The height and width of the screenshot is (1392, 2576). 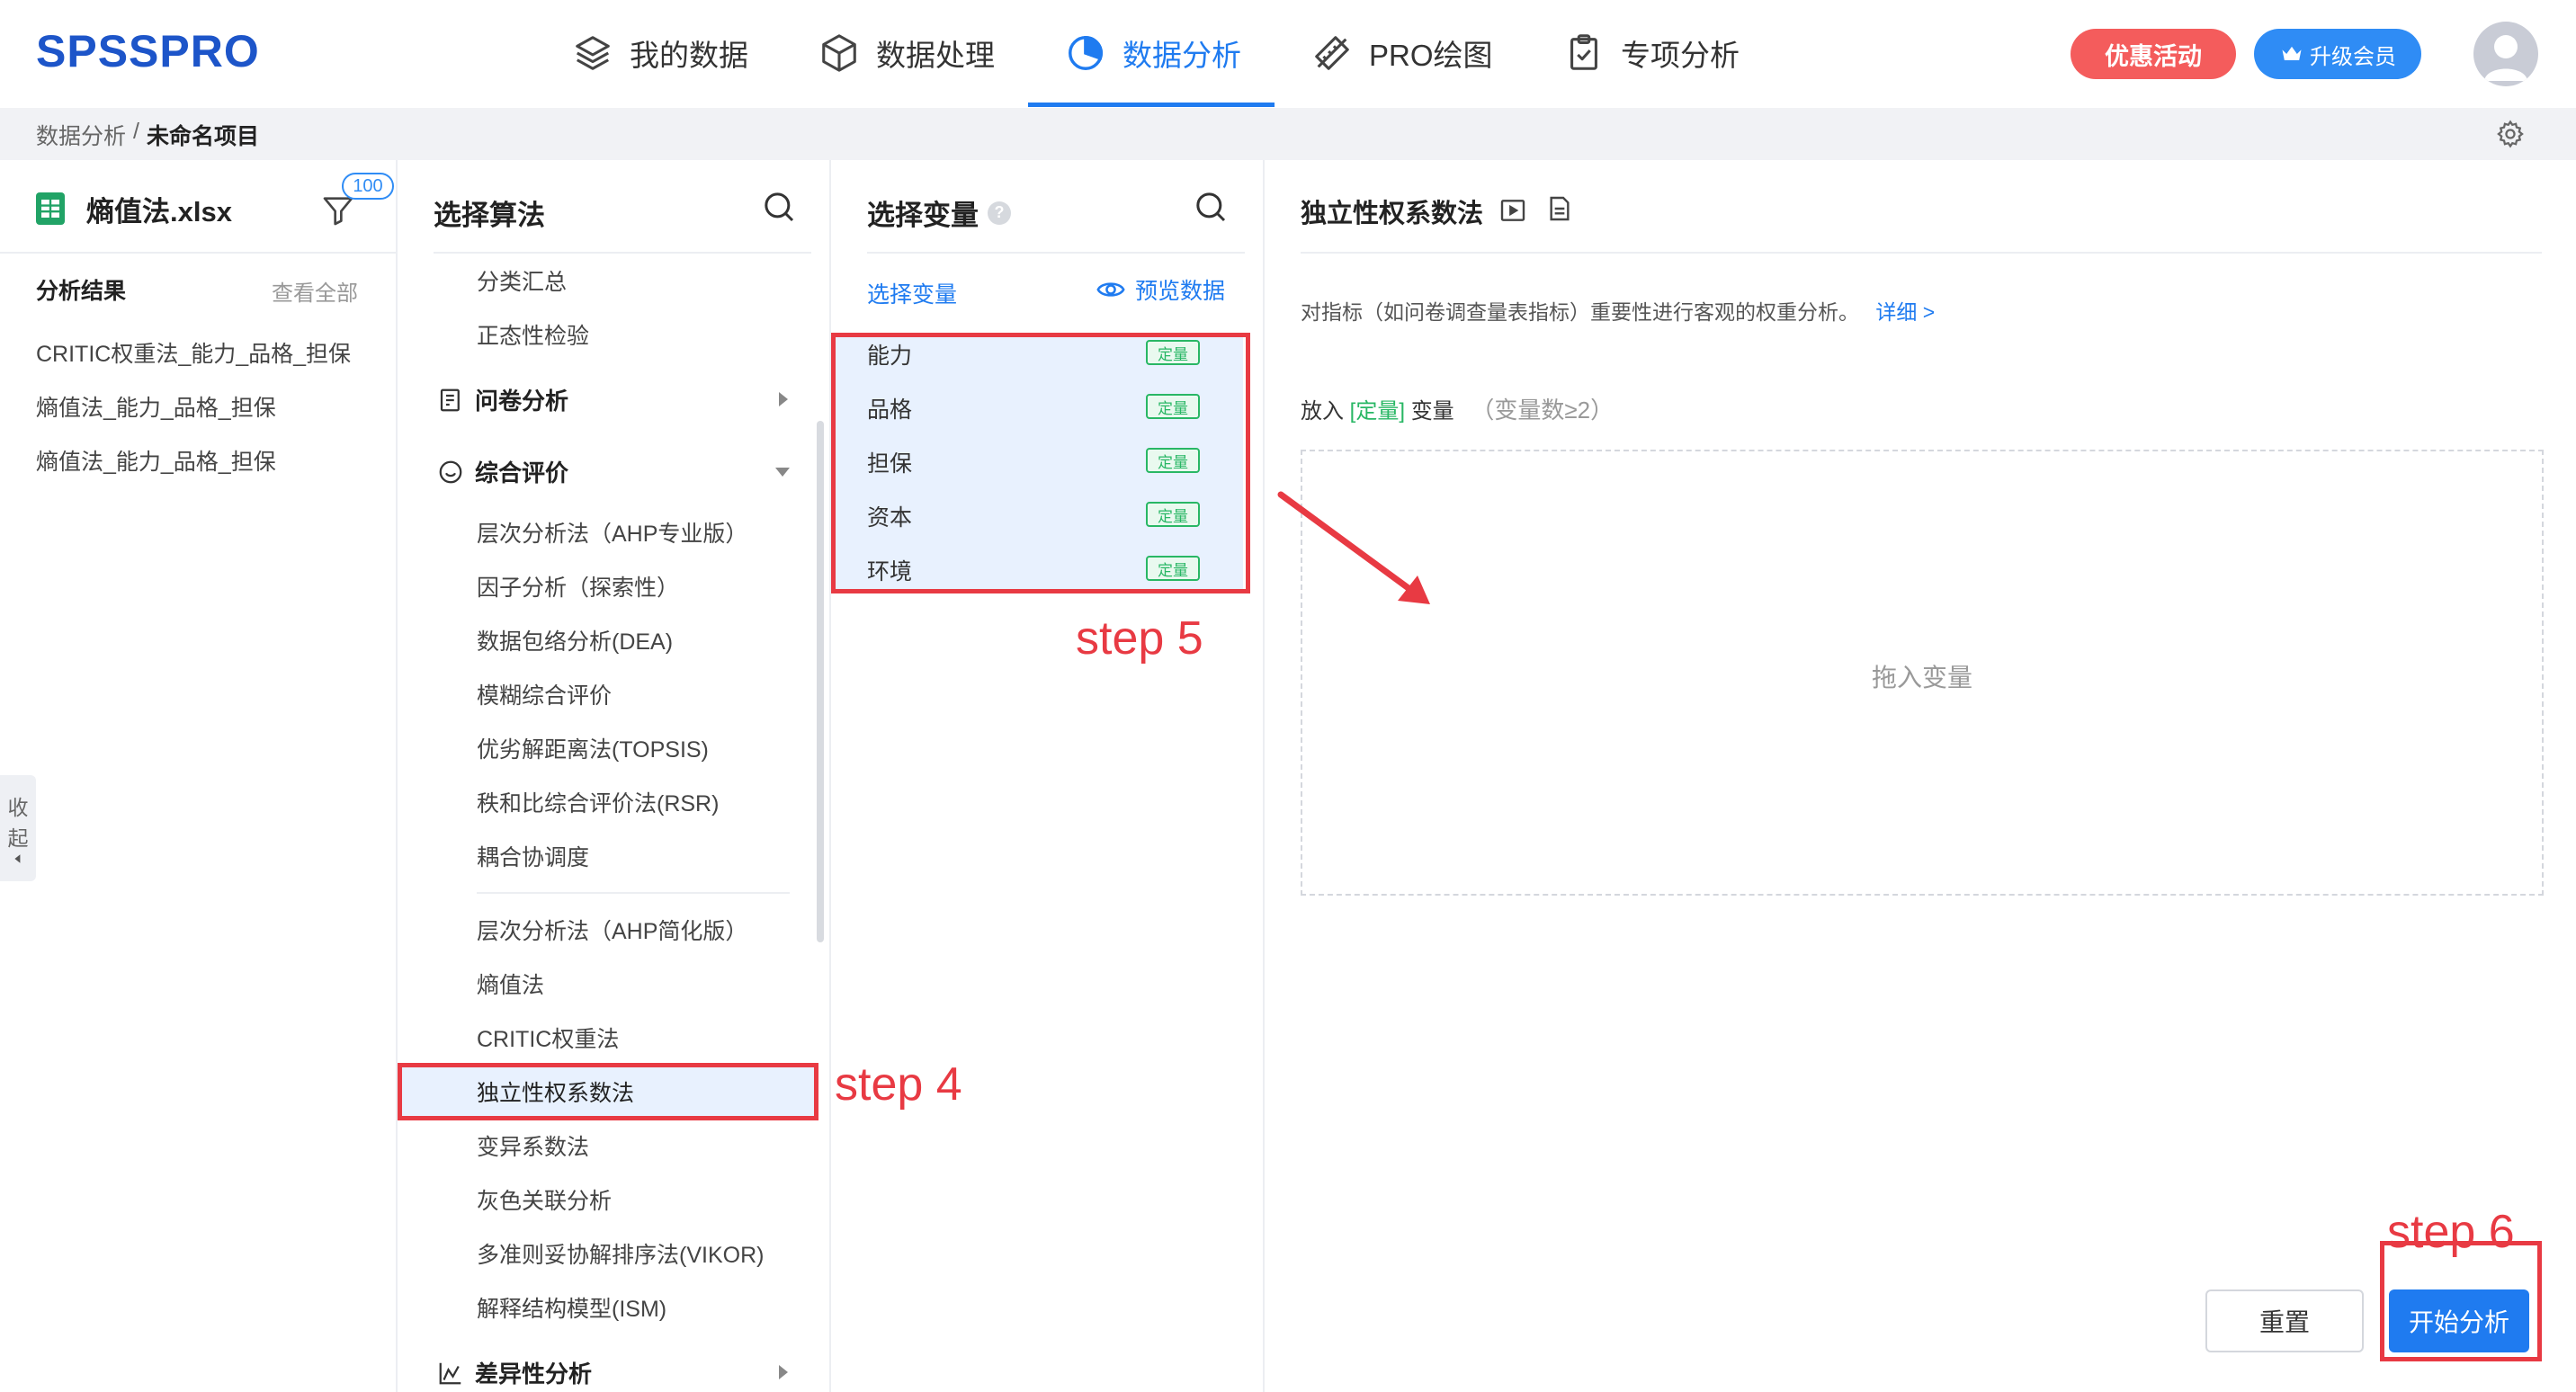 What do you see at coordinates (50, 208) in the screenshot?
I see `spreadsheet-icon` at bounding box center [50, 208].